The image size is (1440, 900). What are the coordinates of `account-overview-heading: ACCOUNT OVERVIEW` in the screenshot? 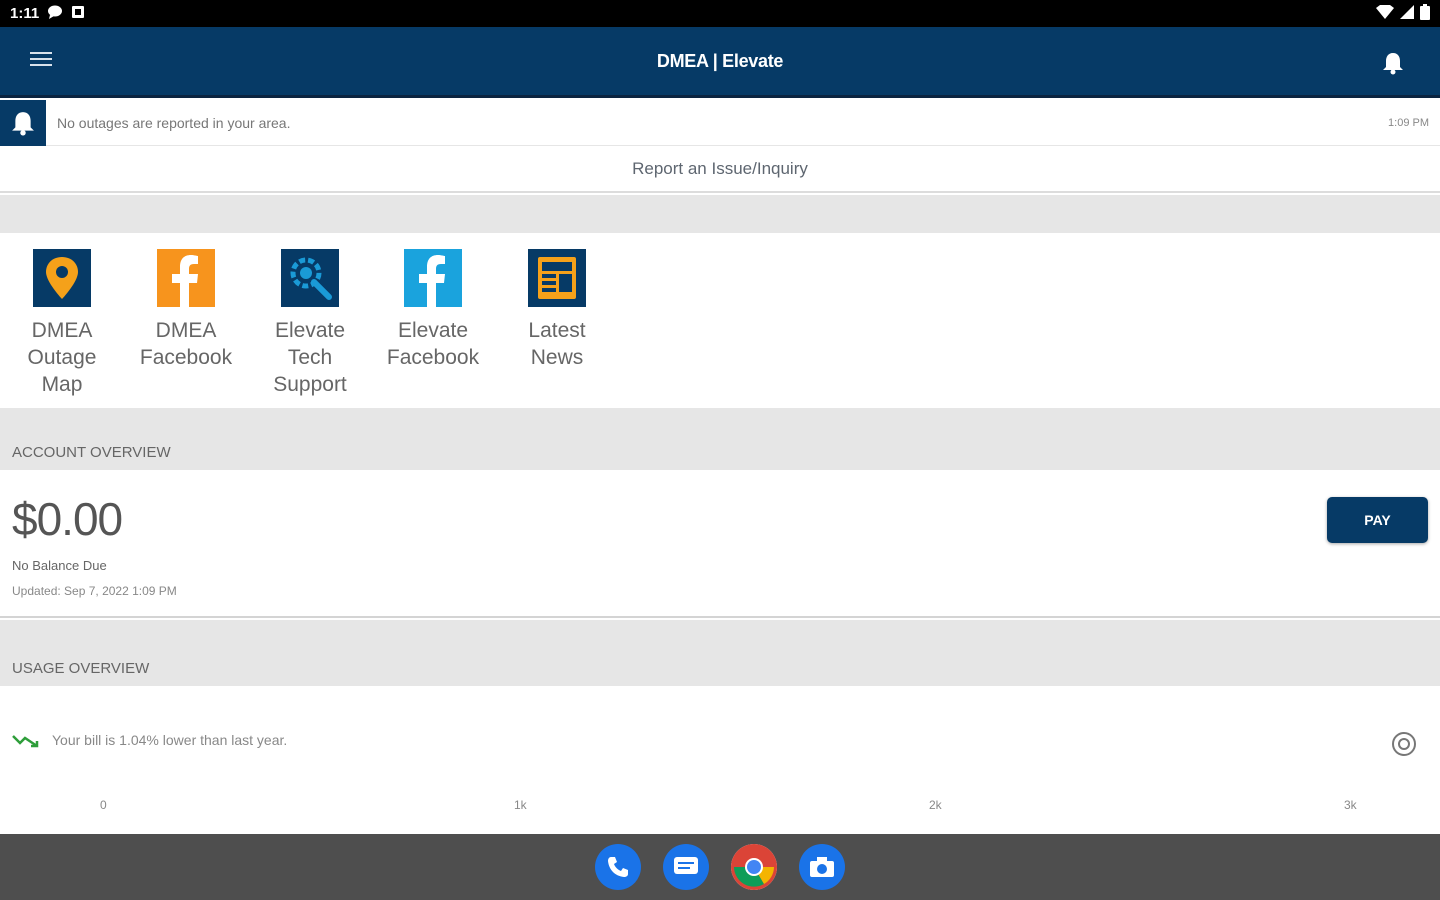 It's located at (720, 439).